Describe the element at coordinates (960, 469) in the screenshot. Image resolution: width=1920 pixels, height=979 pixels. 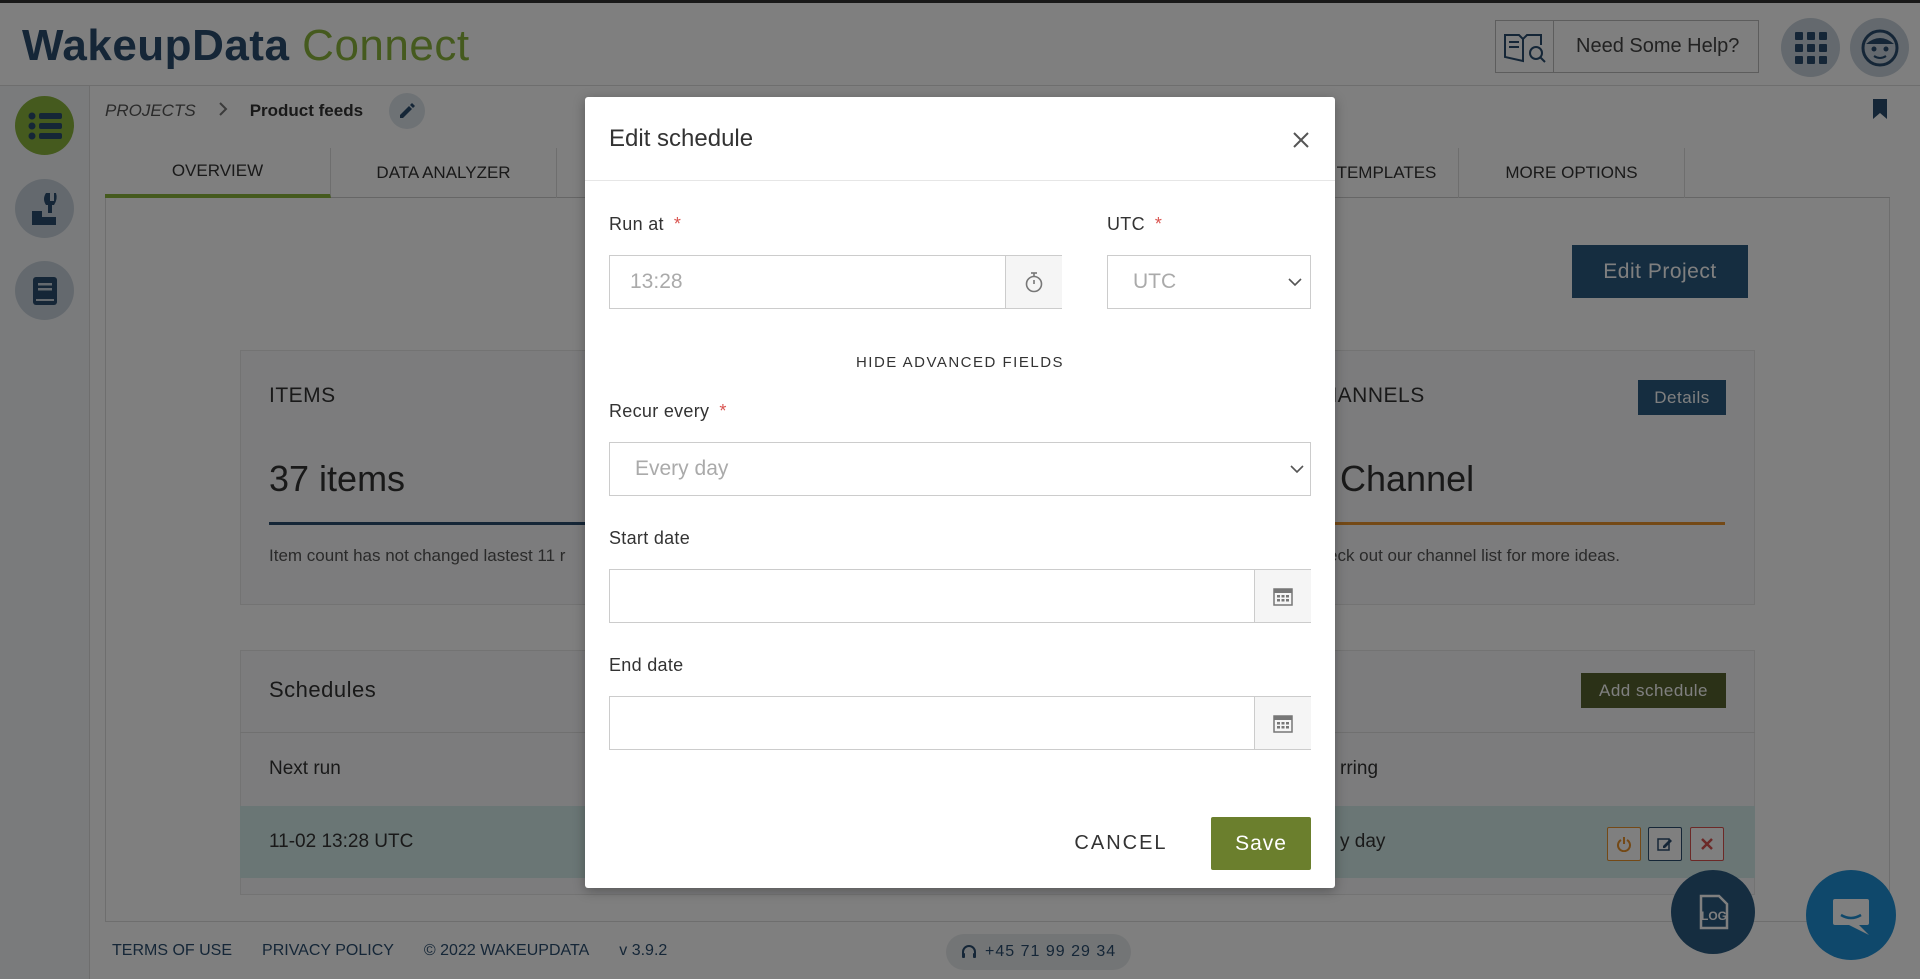
I see `recur-every-select: Every day` at that location.